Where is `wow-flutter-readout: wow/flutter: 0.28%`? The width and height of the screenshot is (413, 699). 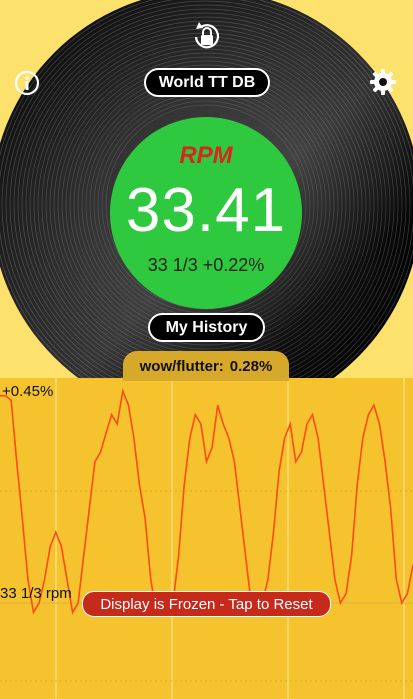 wow-flutter-readout: wow/flutter: 0.28% is located at coordinates (206, 366).